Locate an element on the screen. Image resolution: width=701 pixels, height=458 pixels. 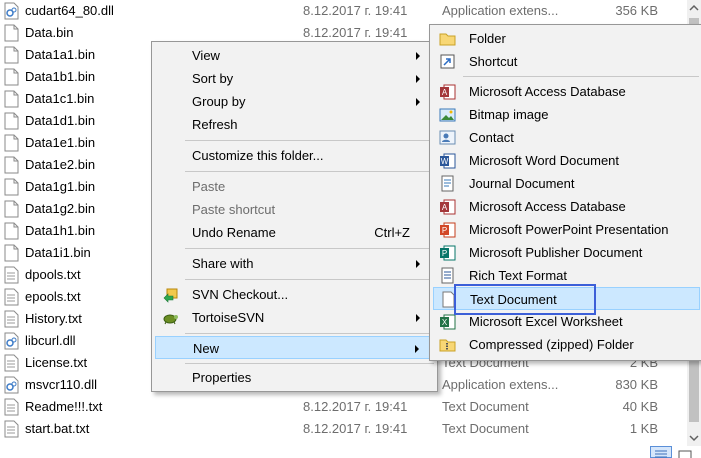
menu-item-label: Share with is located at coordinates (223, 263).